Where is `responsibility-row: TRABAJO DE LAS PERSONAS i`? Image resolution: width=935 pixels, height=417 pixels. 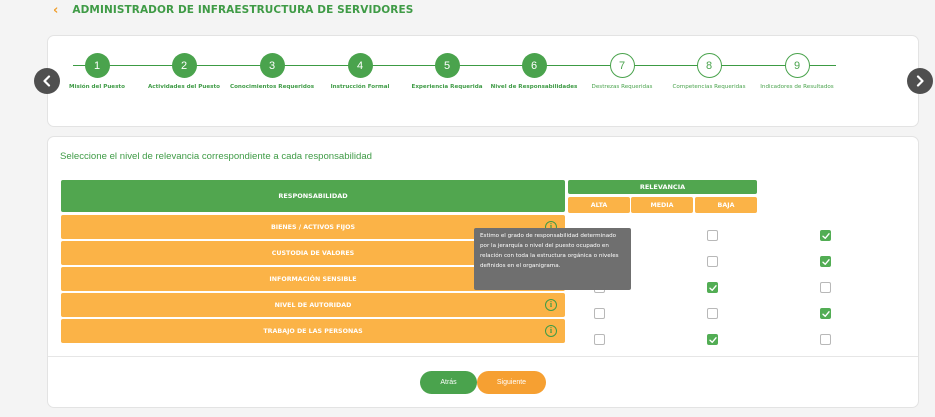 responsibility-row: TRABAJO DE LAS PERSONAS i is located at coordinates (313, 331).